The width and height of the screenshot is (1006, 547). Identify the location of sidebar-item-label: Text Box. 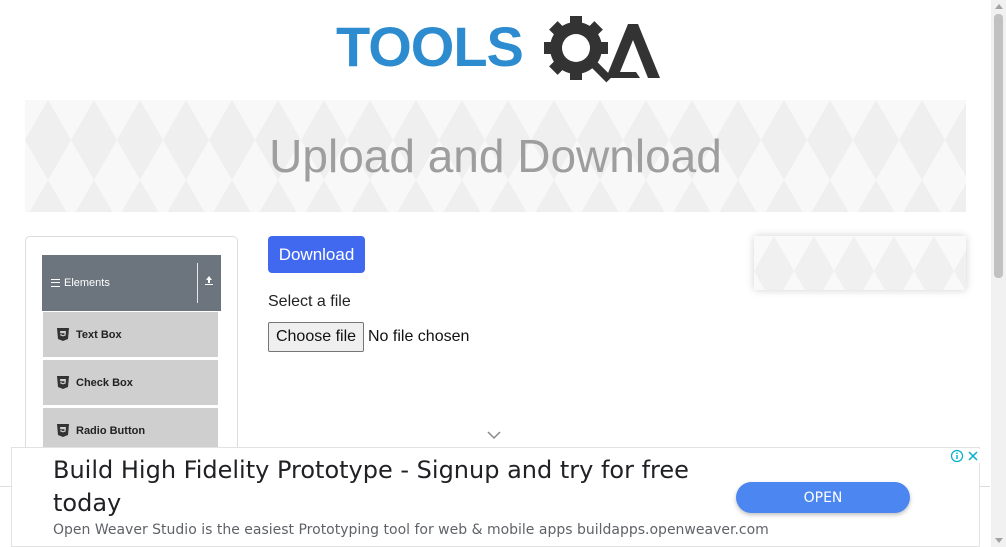
(99, 334).